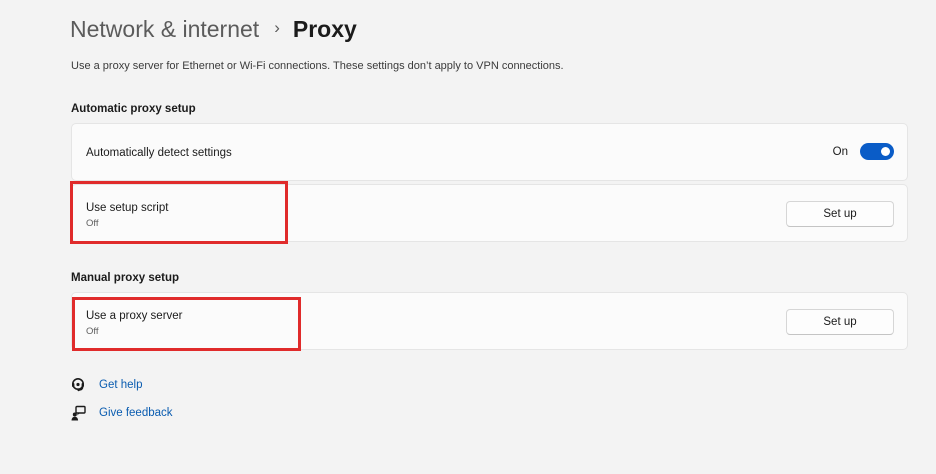  Describe the element at coordinates (133, 109) in the screenshot. I see `section-title-automatic: Automatic proxy setup` at that location.